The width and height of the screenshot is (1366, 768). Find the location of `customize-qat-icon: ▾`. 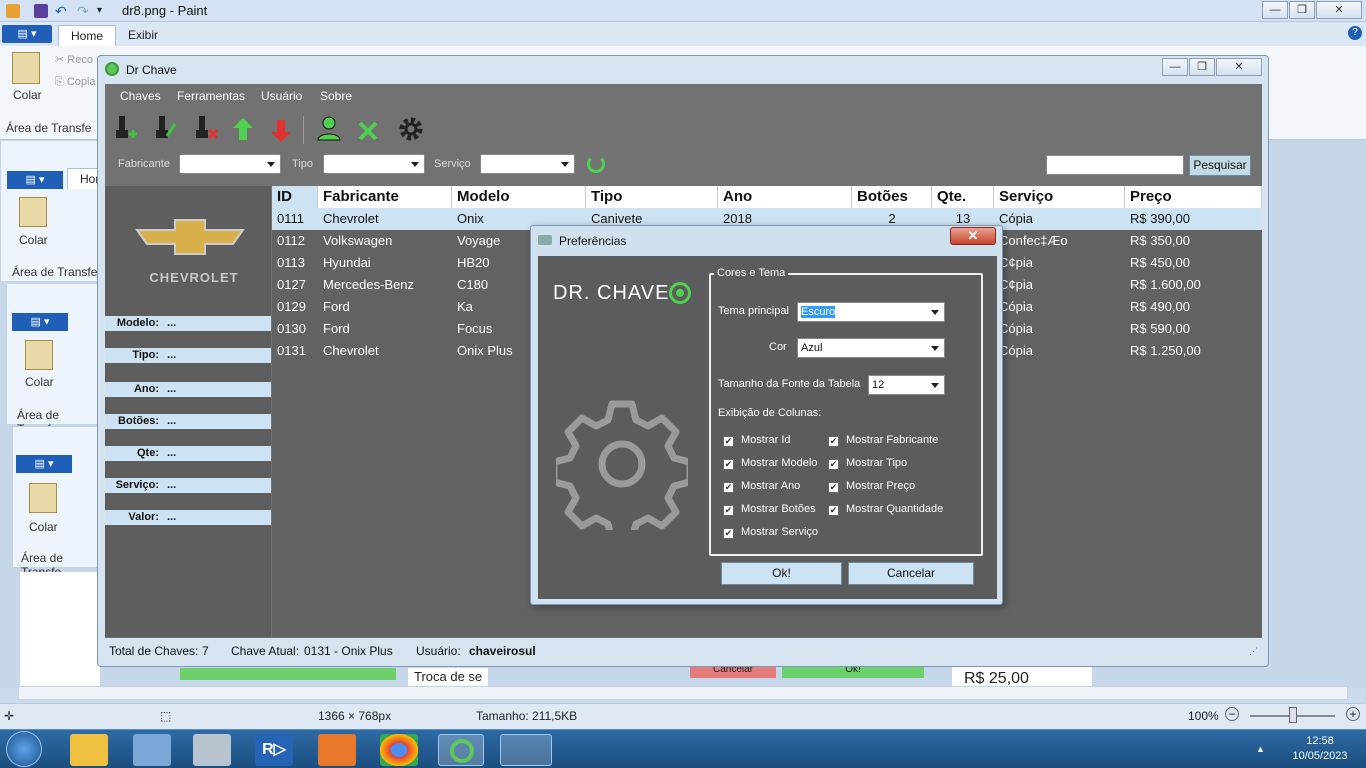

customize-qat-icon: ▾ is located at coordinates (104, 11).